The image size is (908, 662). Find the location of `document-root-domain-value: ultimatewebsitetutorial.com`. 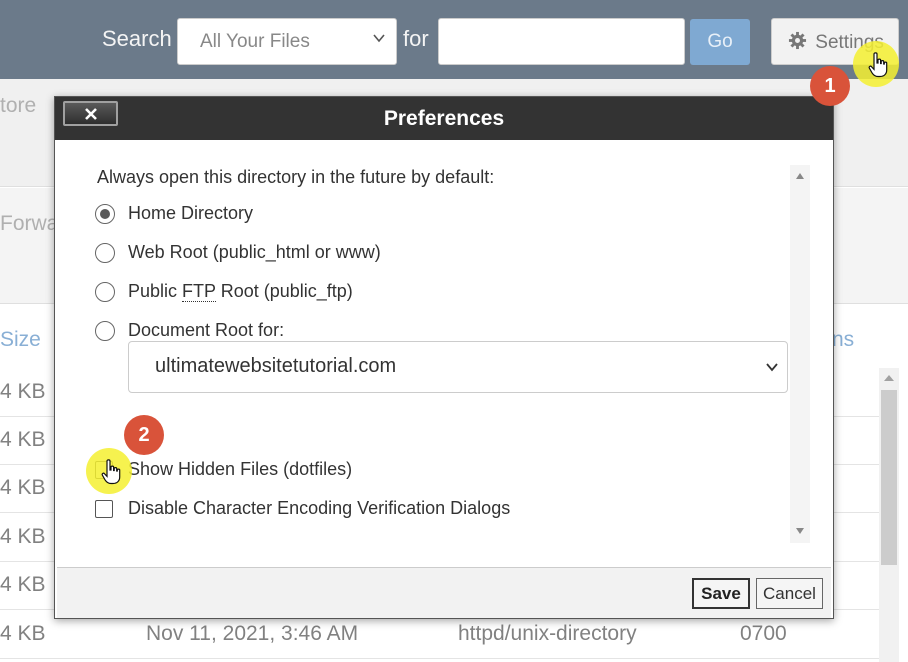

document-root-domain-value: ultimatewebsitetutorial.com is located at coordinates (276, 366).